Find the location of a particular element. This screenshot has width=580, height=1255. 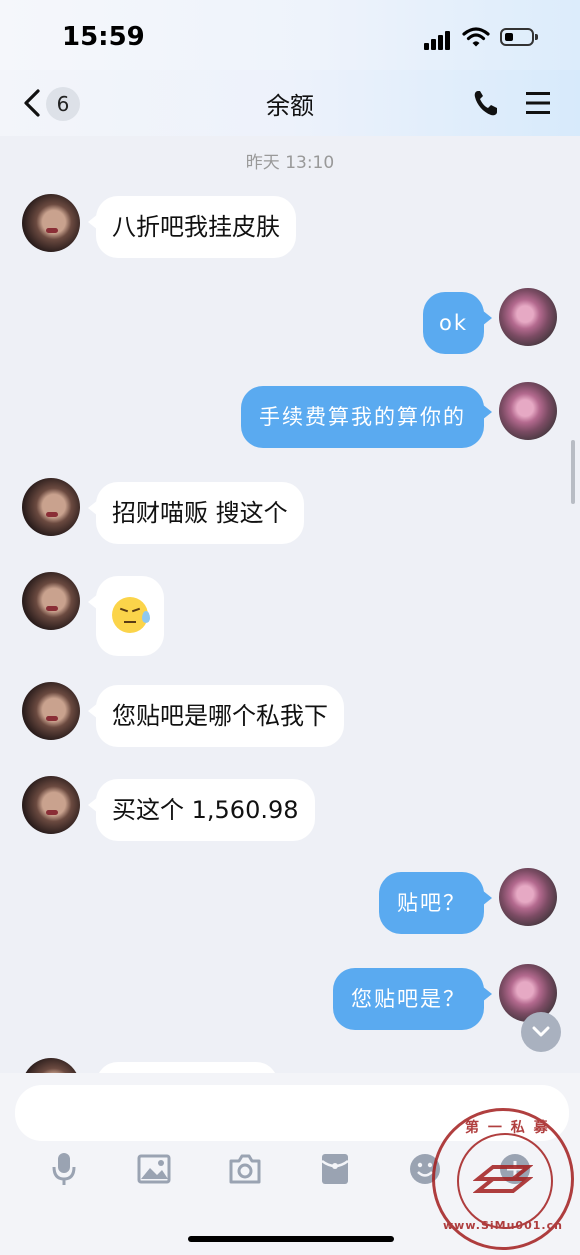

microphone-icon is located at coordinates (64, 1169).